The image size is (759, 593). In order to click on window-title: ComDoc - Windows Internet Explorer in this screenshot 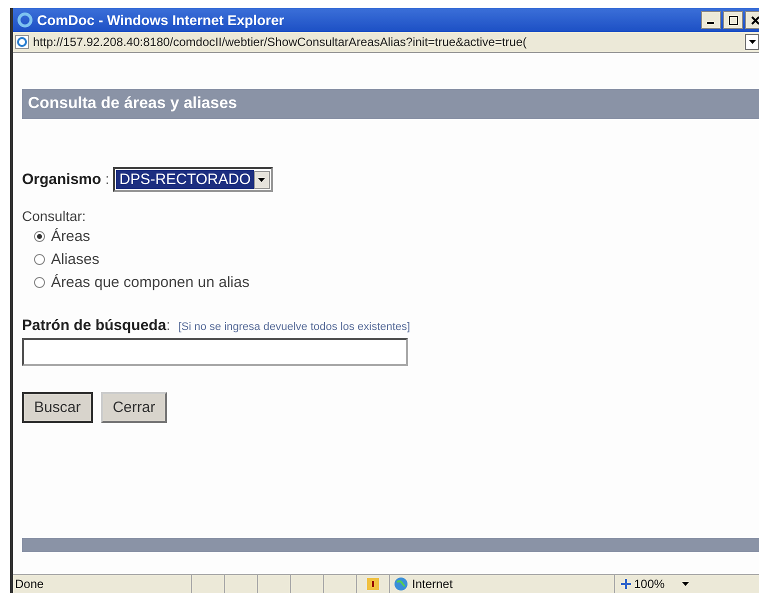, I will do `click(161, 20)`.